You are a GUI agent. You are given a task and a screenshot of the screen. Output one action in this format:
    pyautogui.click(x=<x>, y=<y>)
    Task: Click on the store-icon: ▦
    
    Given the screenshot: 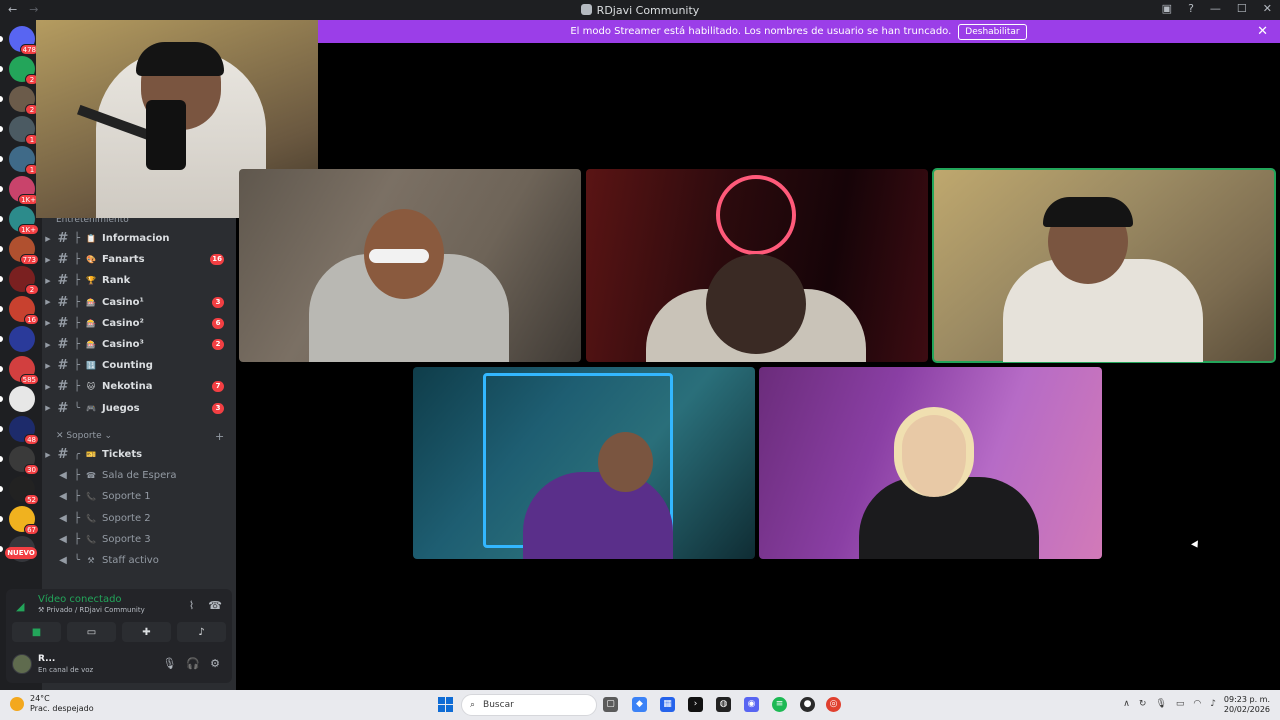 What is the action you would take?
    pyautogui.click(x=667, y=704)
    